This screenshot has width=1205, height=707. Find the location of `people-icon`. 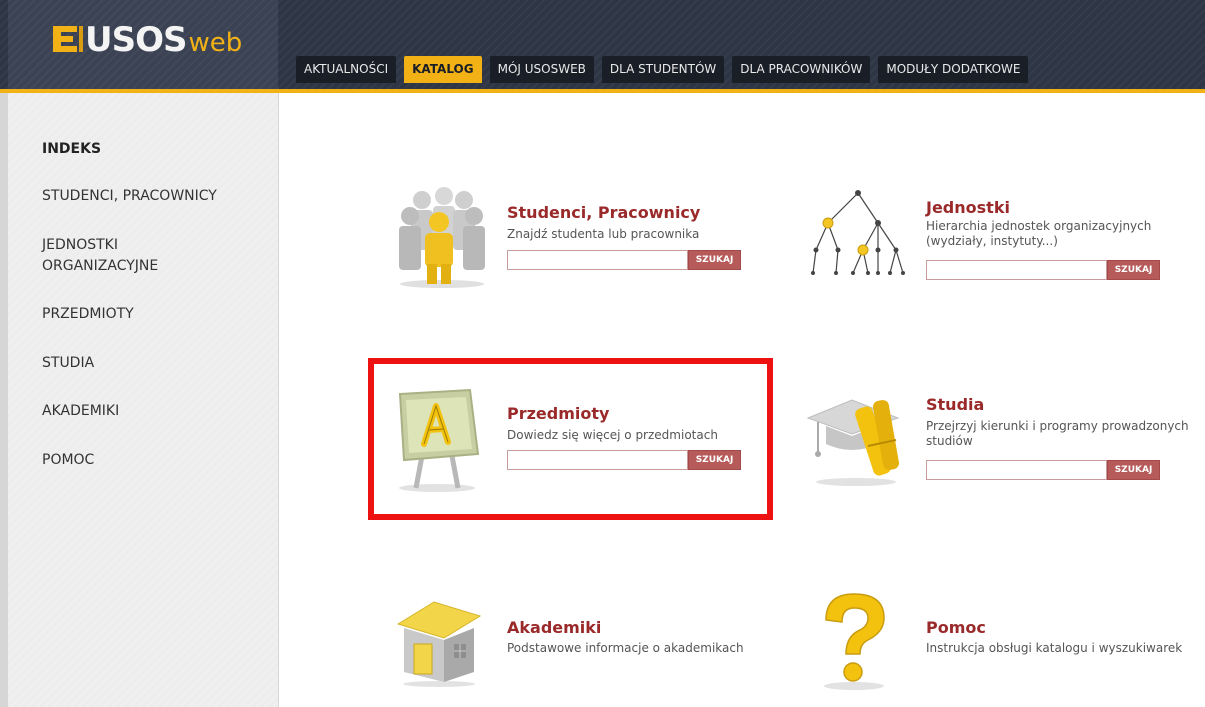

people-icon is located at coordinates (442, 237).